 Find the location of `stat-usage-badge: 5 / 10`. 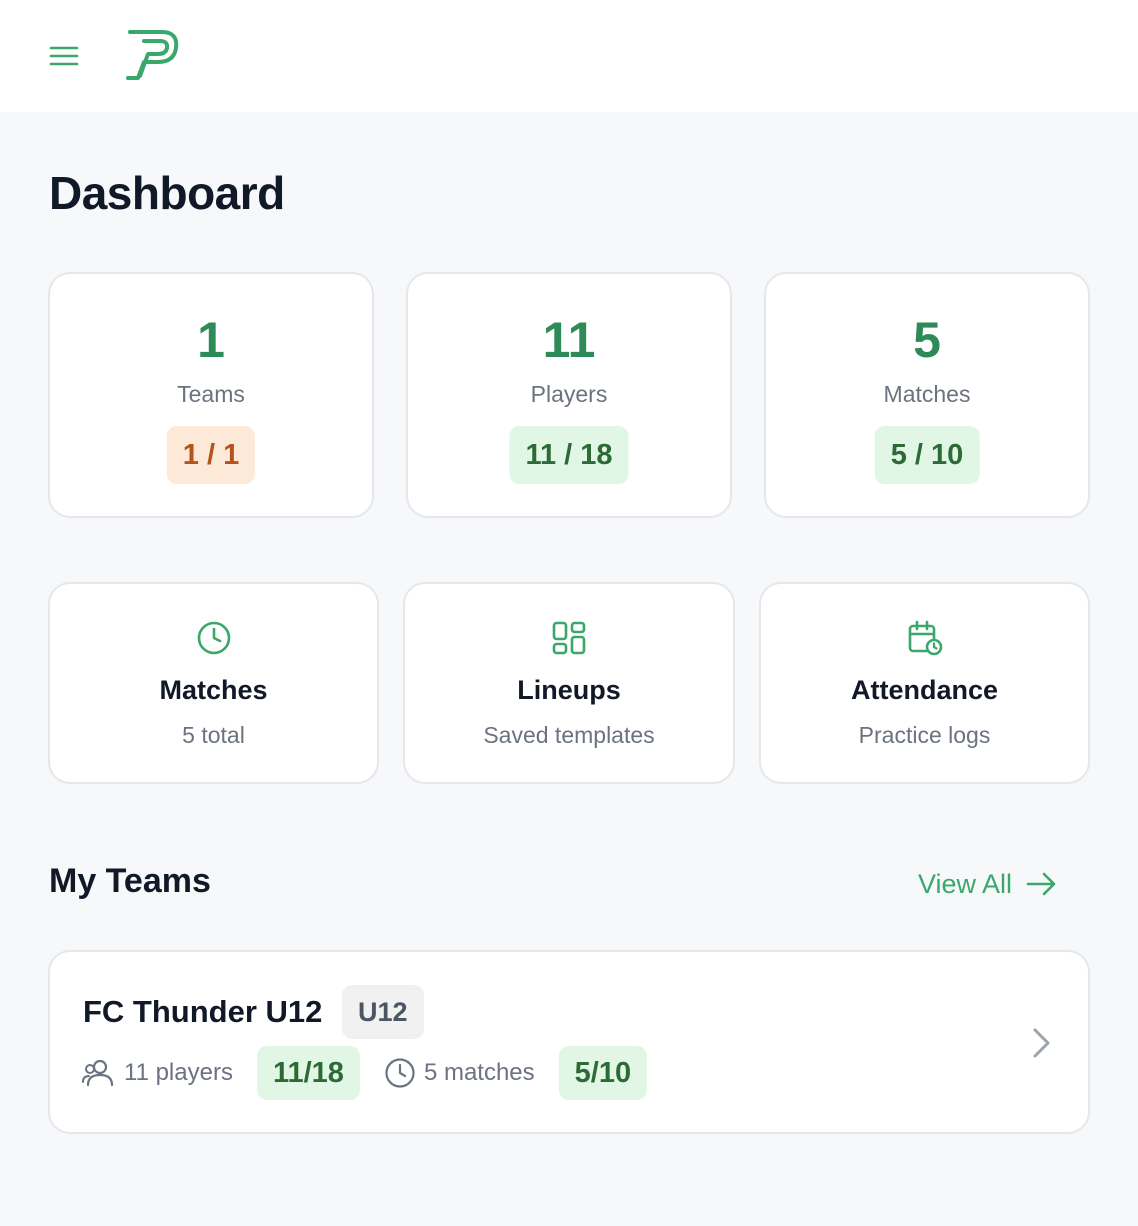

stat-usage-badge: 5 / 10 is located at coordinates (927, 455).